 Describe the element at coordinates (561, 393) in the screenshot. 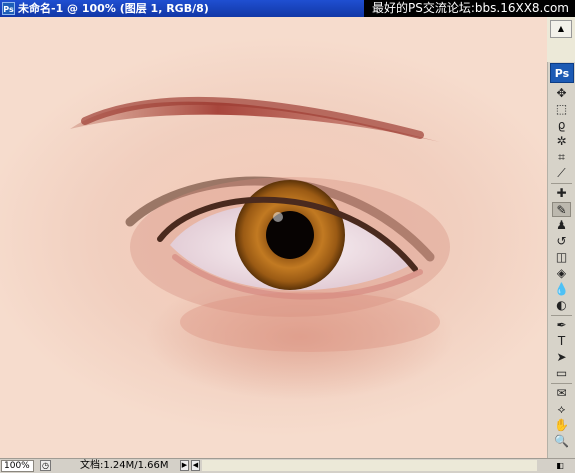

I see `notes-tool-icon: ✉` at that location.